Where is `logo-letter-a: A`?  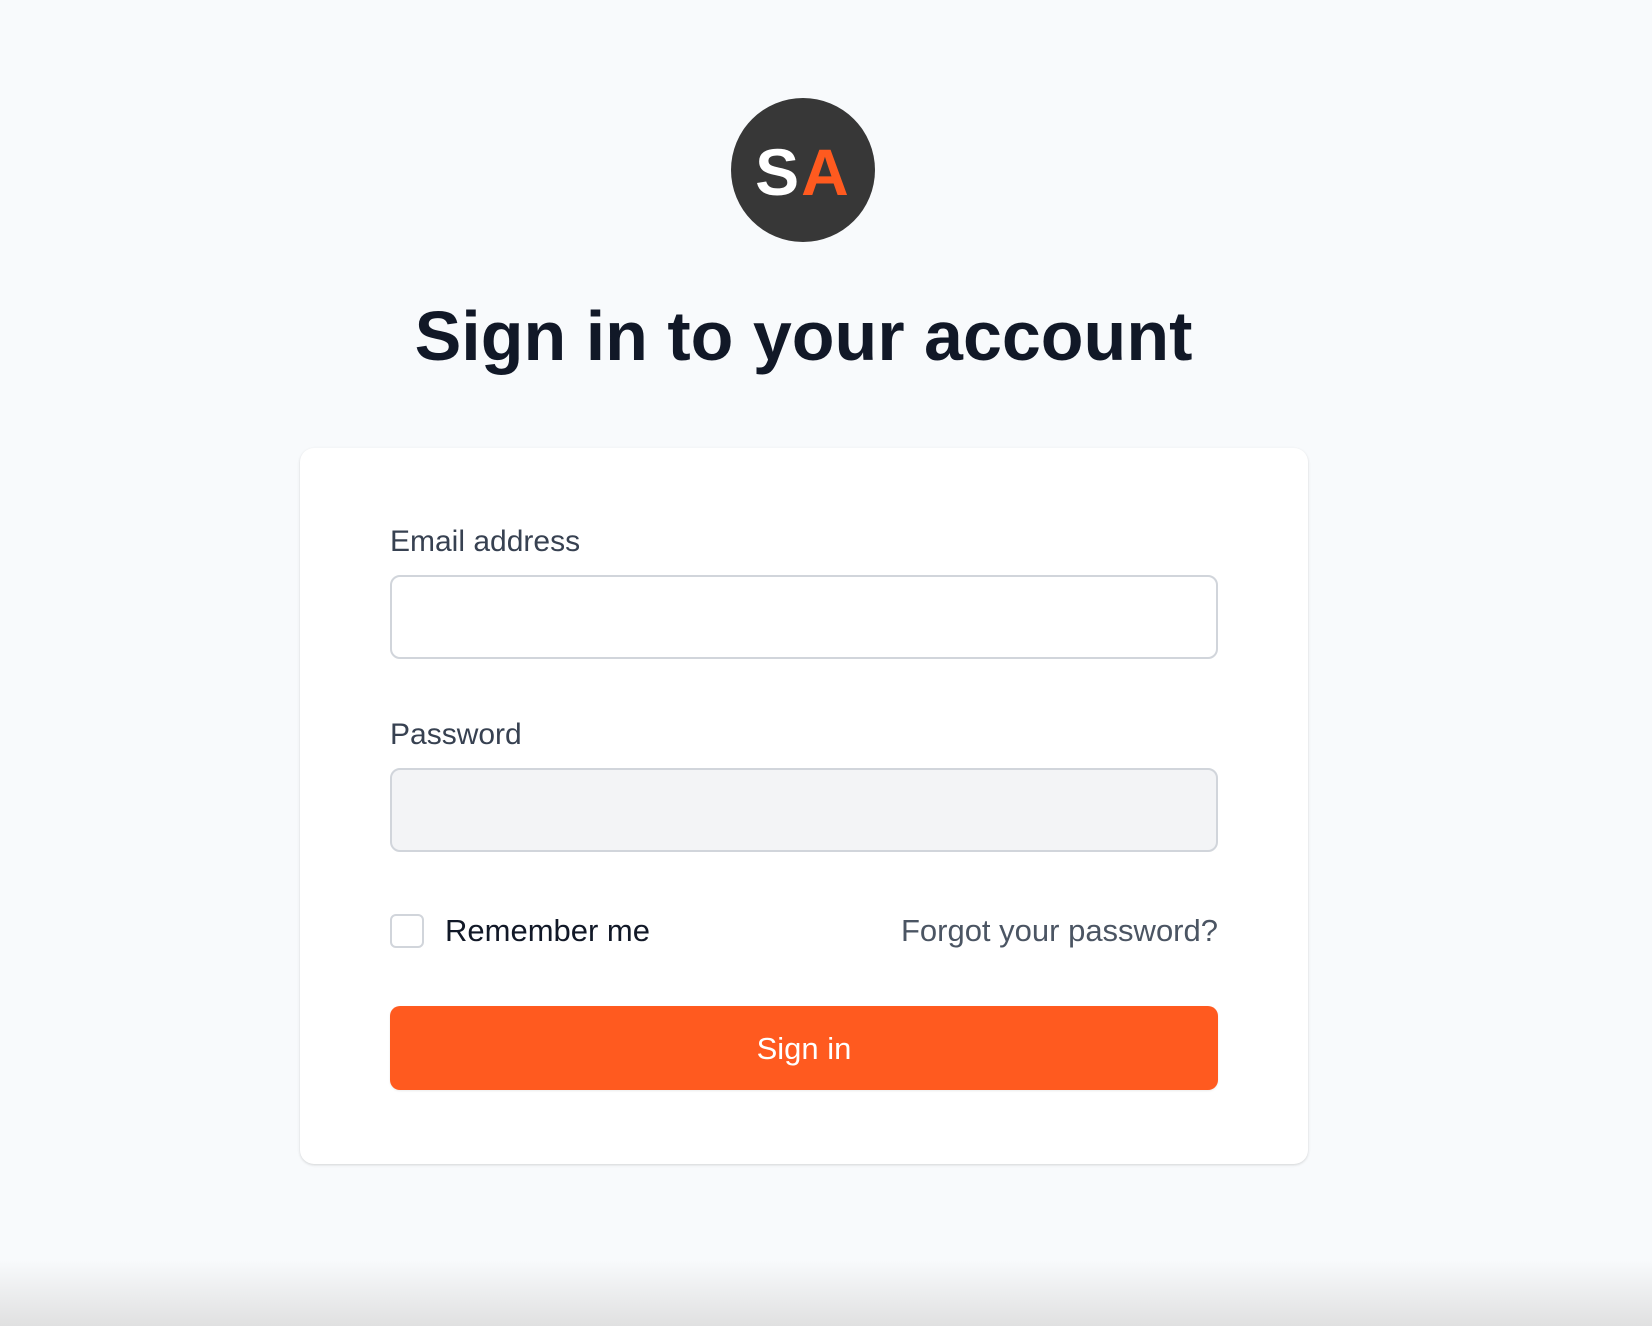
logo-letter-a: A is located at coordinates (826, 172).